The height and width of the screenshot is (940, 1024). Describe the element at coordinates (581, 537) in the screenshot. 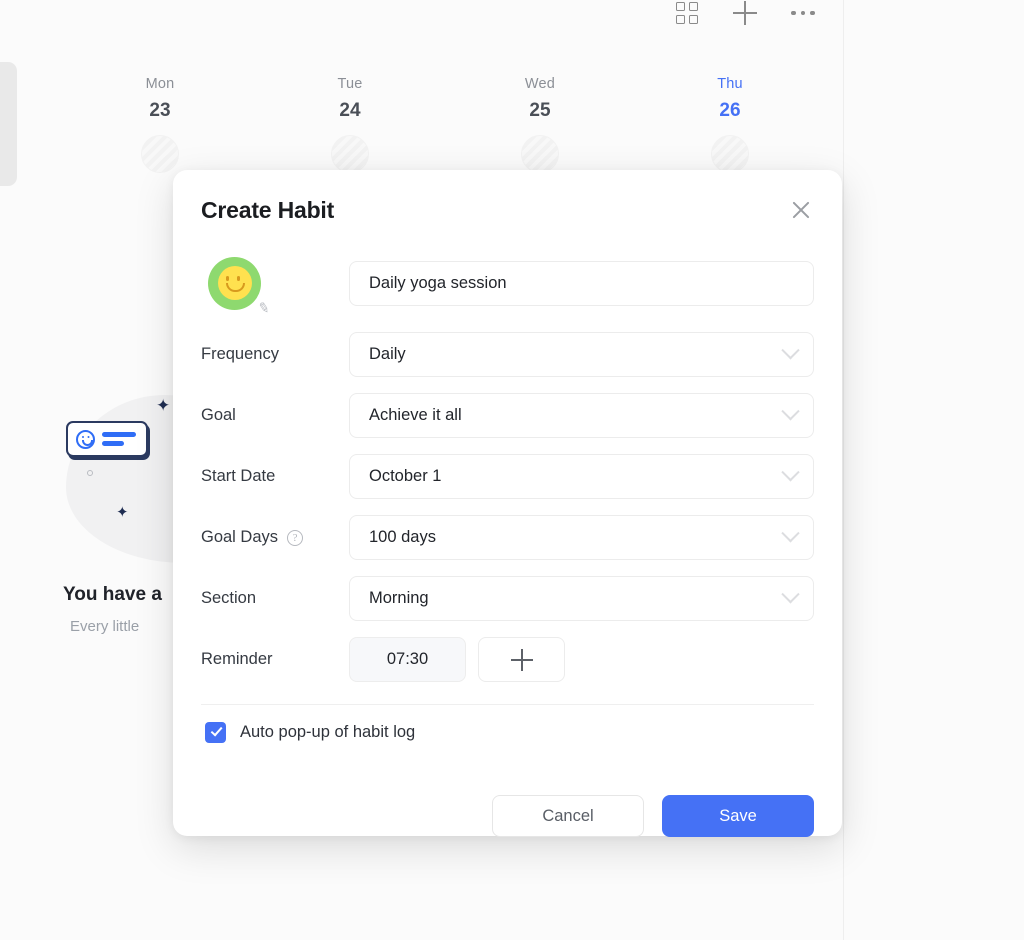

I see `goal-days-select: 100 days` at that location.